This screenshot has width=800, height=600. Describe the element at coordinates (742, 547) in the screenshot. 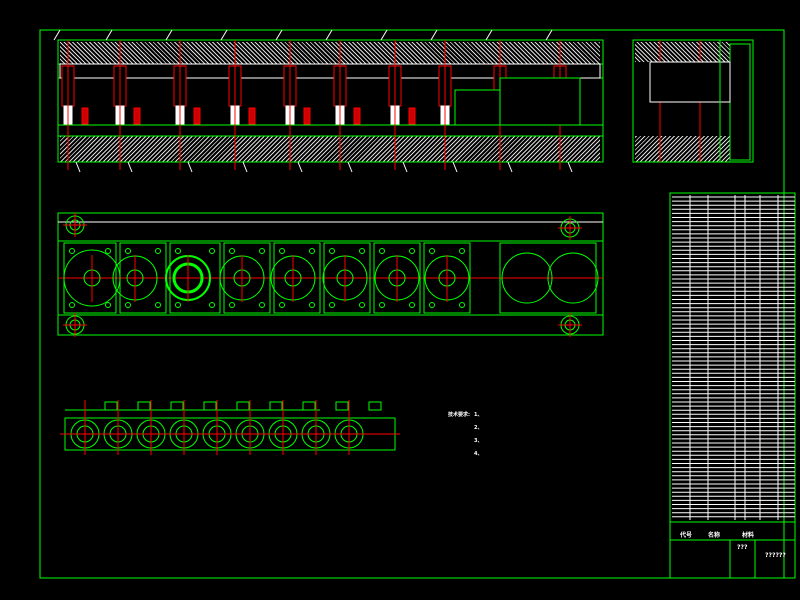

I see `title-block-title: ???` at that location.